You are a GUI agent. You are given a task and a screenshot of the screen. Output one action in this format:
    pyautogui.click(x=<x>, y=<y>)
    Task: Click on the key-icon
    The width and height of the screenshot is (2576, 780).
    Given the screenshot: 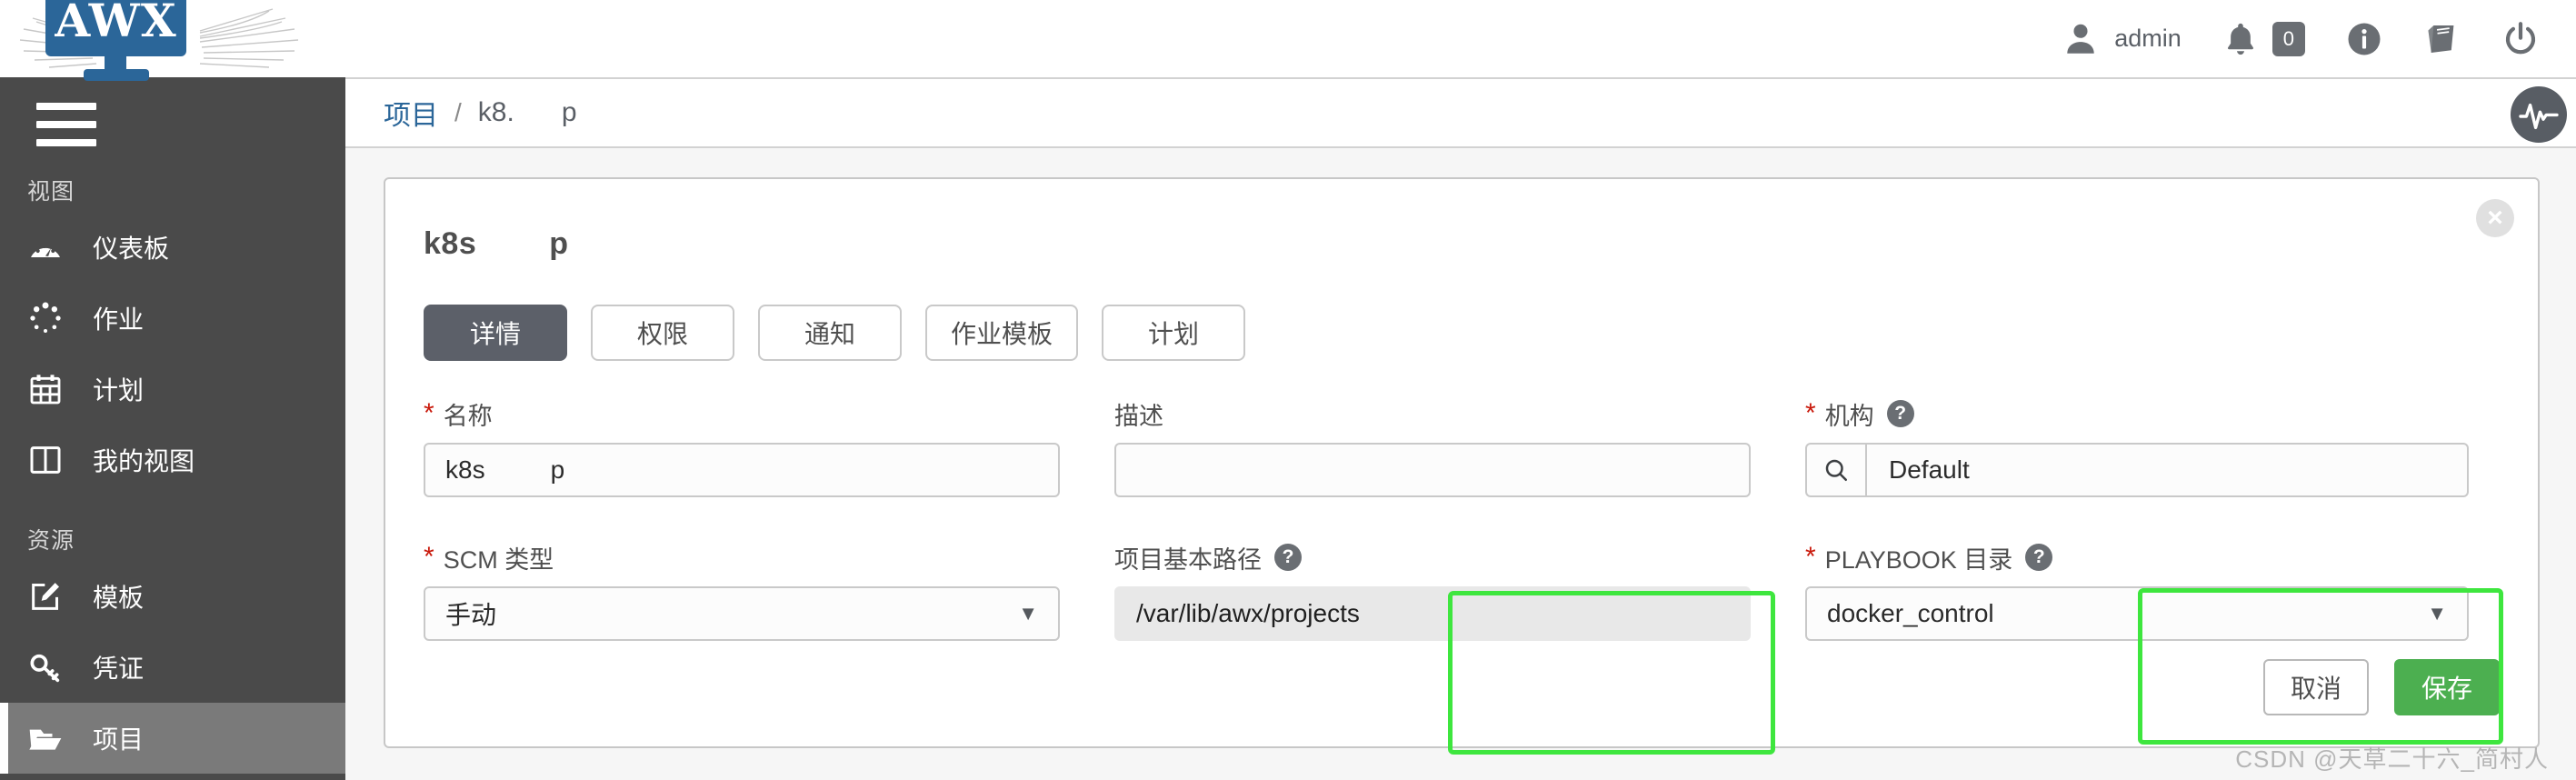 What is the action you would take?
    pyautogui.click(x=45, y=667)
    